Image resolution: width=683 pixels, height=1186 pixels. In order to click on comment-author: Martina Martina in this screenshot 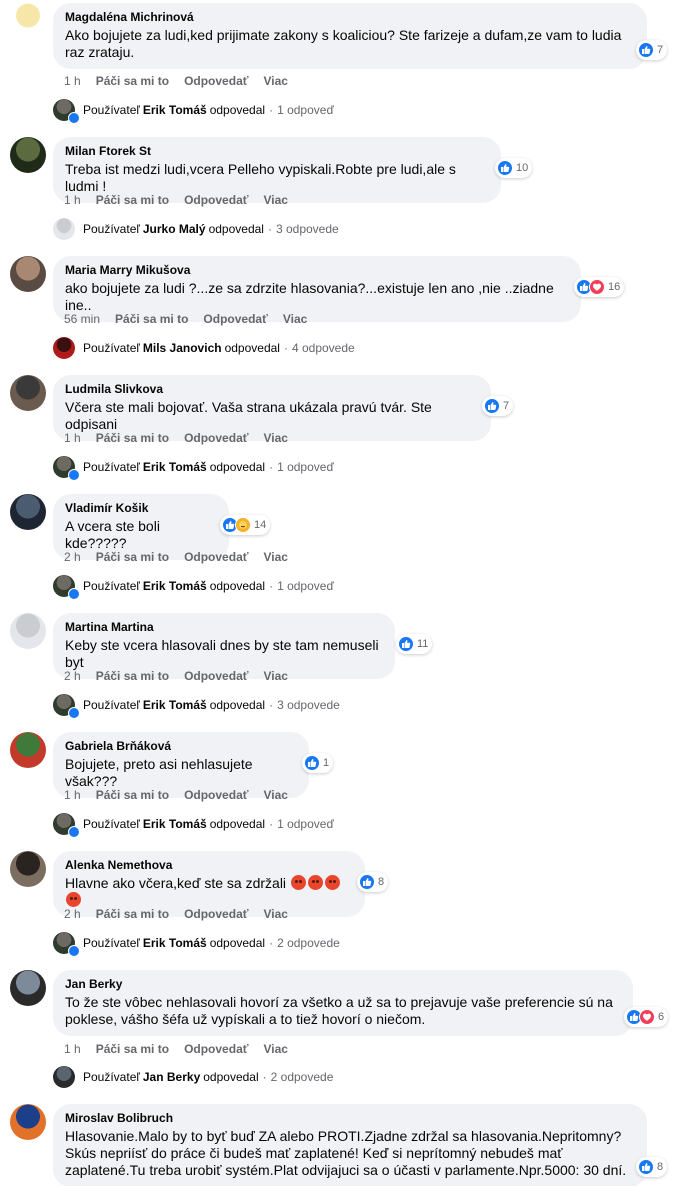, I will do `click(224, 627)`.